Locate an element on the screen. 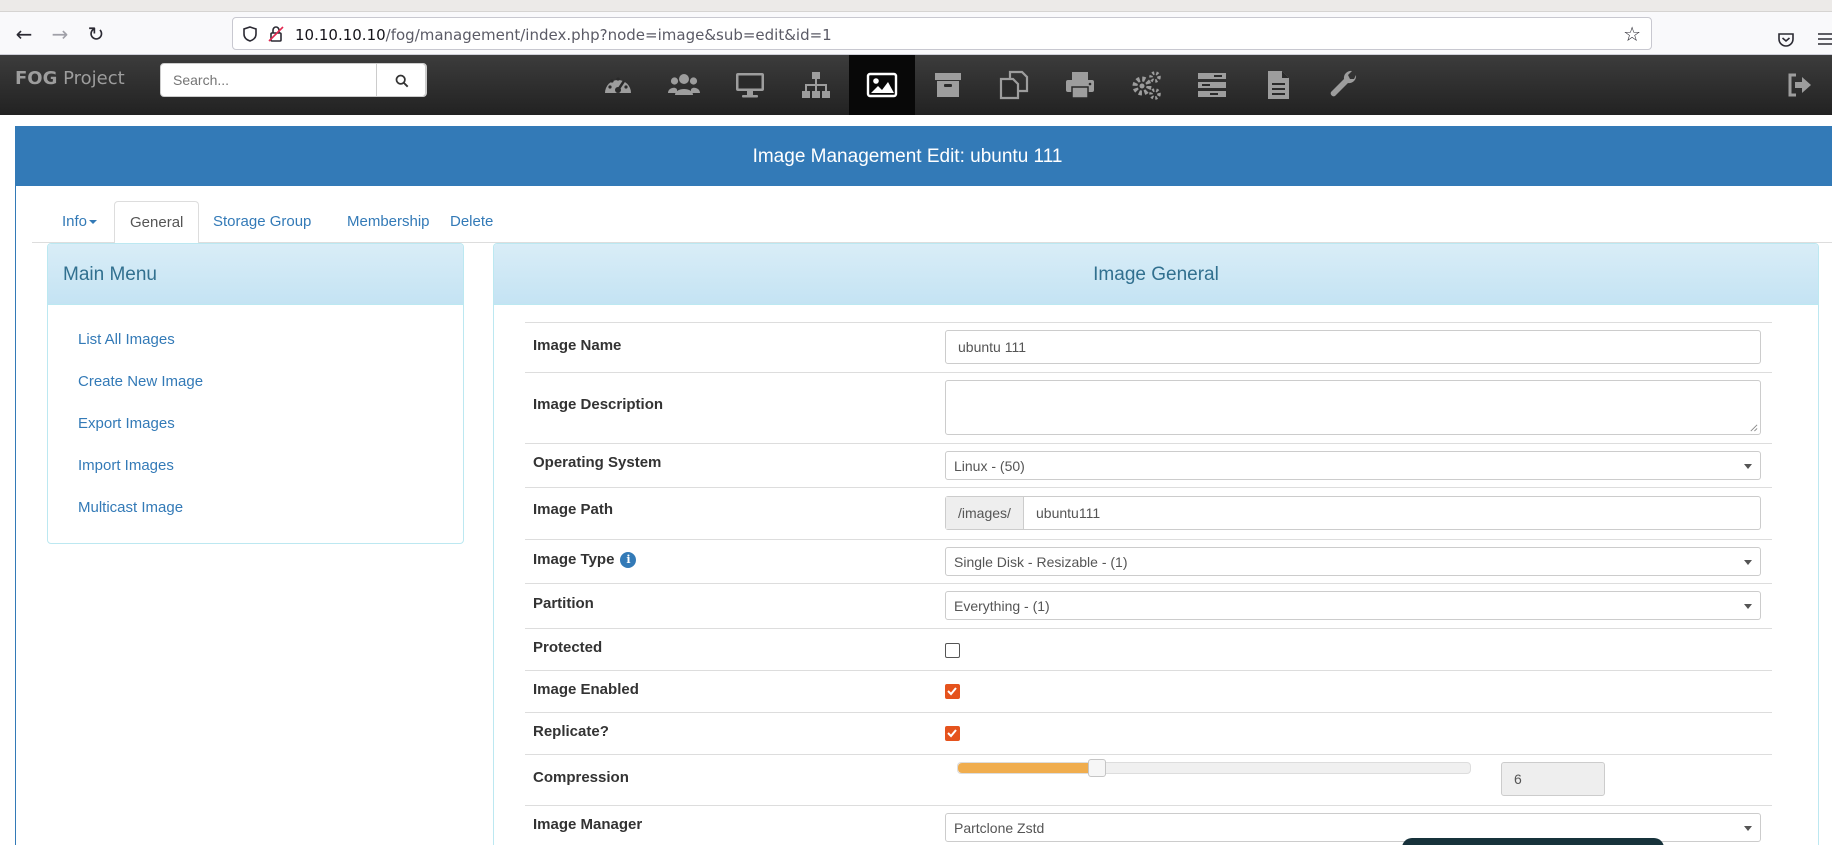  dashboard-icon is located at coordinates (618, 85).